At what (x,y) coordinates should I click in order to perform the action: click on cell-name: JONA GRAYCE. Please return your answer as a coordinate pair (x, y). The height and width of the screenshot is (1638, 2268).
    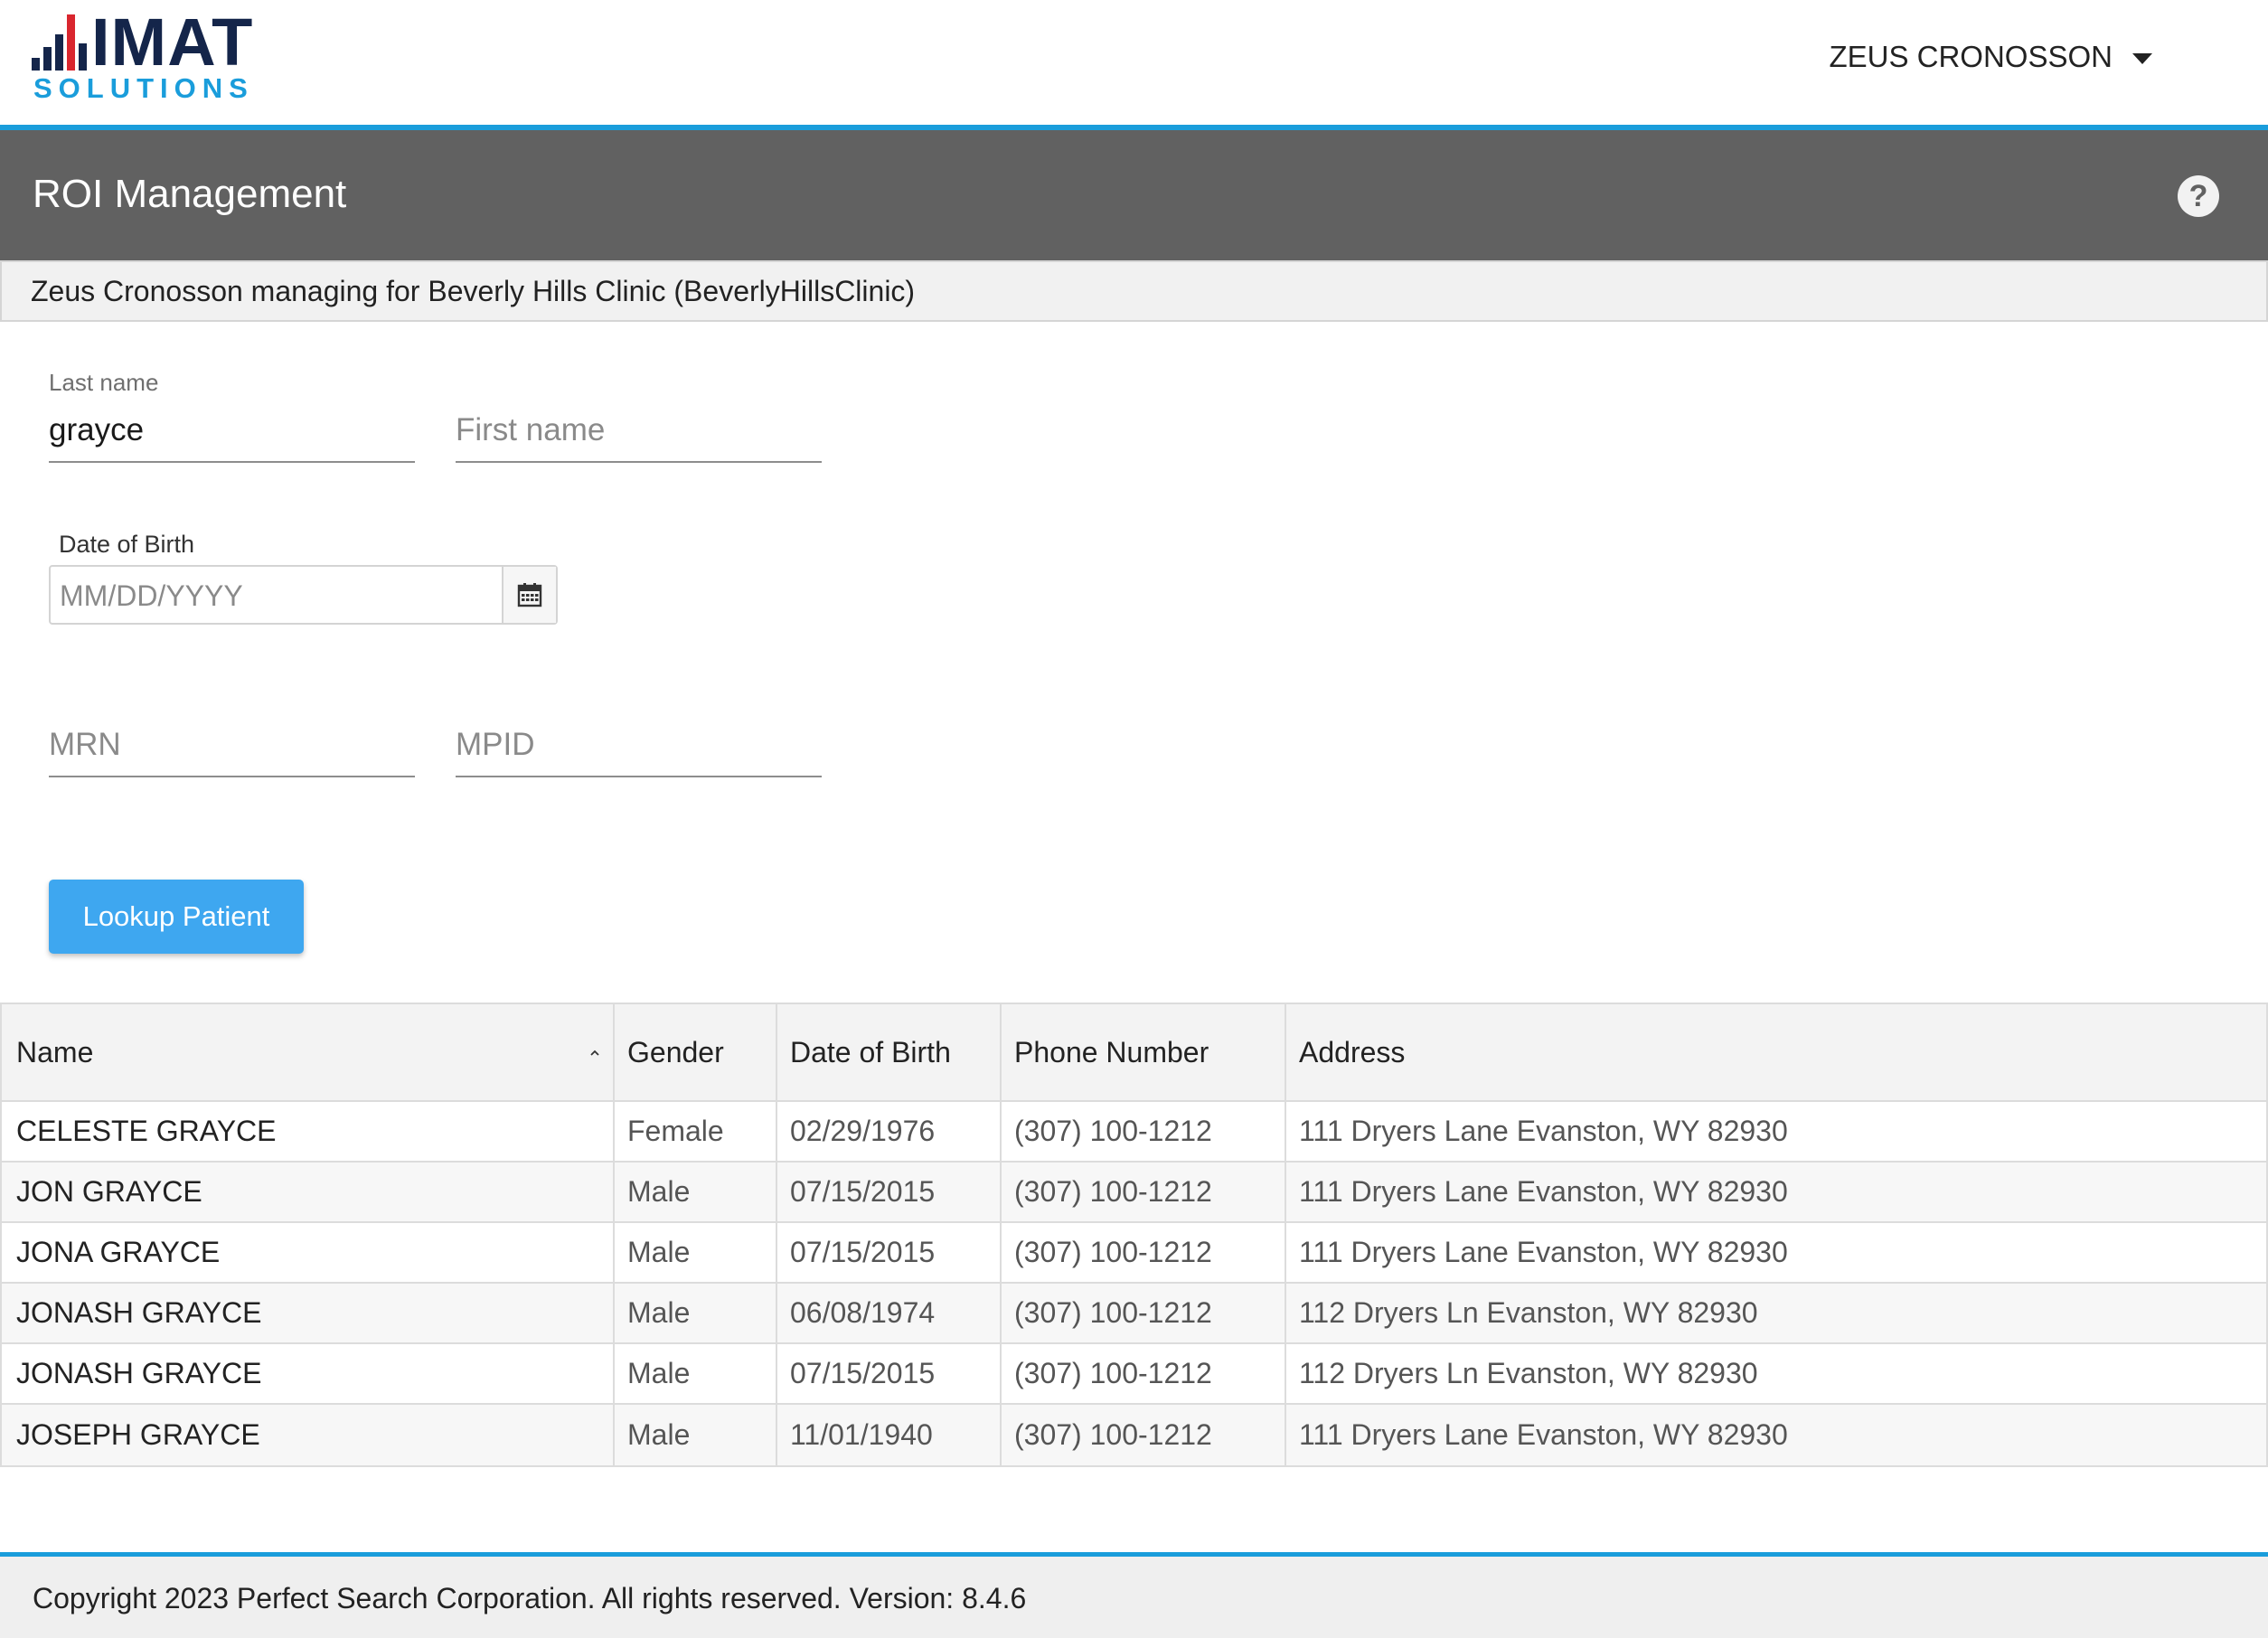
    Looking at the image, I should click on (308, 1252).